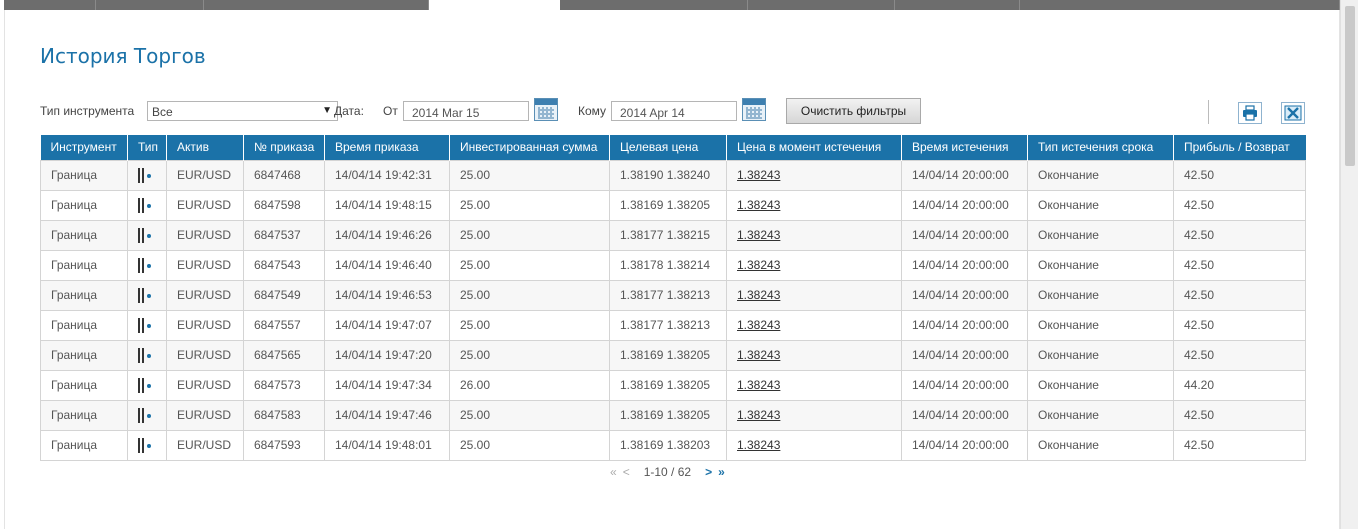 This screenshot has width=1358, height=529. What do you see at coordinates (284, 175) in the screenshot?
I see `order-cell: 6847468` at bounding box center [284, 175].